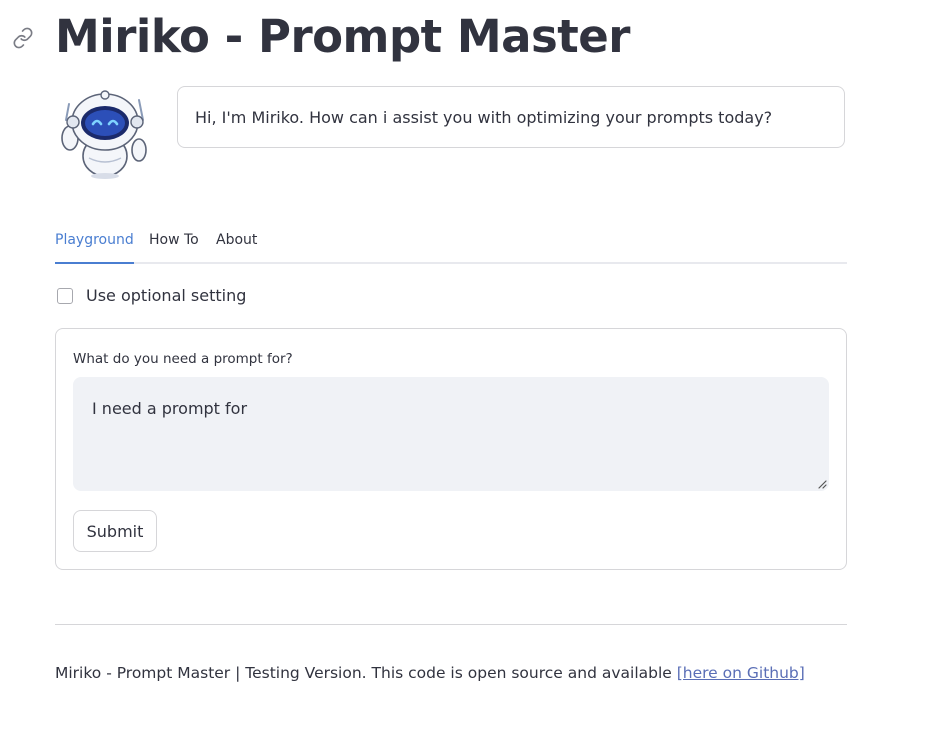 The image size is (926, 741). Describe the element at coordinates (451, 624) in the screenshot. I see `footer-divider` at that location.